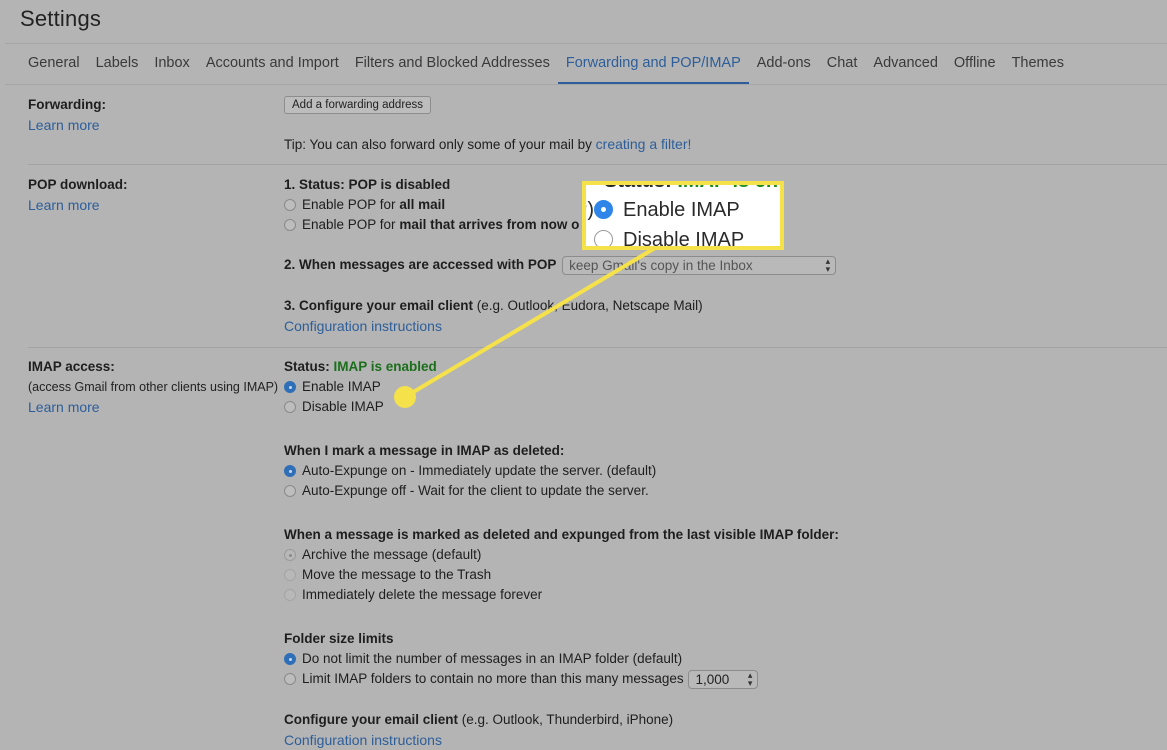  Describe the element at coordinates (489, 224) in the screenshot. I see `option-label-bold: mail that arrives from now o` at that location.